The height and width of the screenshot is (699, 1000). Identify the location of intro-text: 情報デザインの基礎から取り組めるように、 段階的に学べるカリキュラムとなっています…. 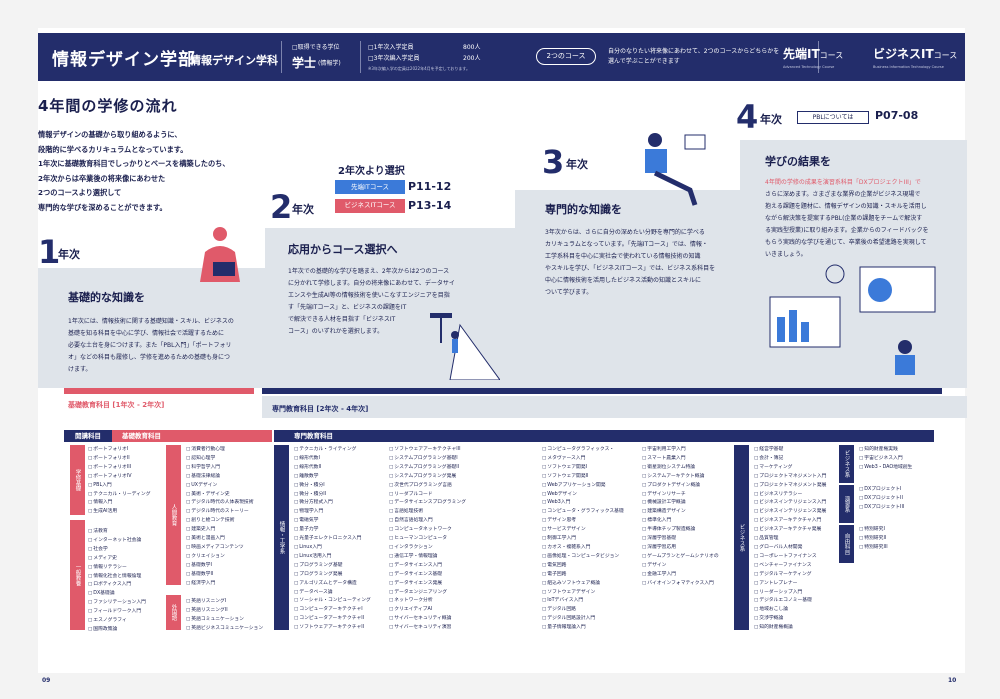
(134, 171).